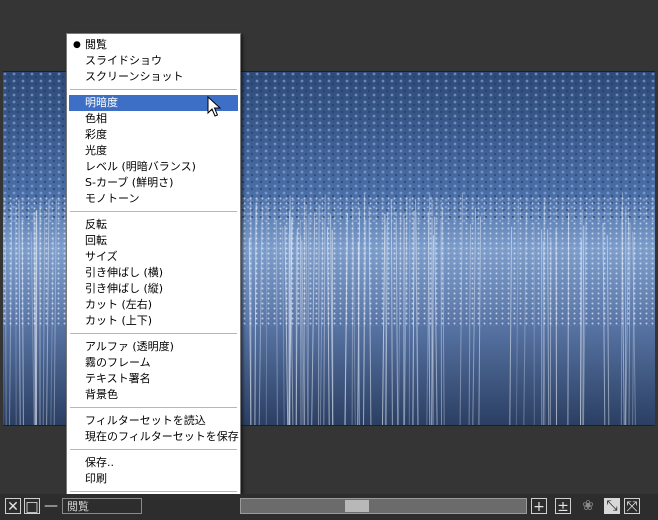 This screenshot has width=658, height=520. I want to click on menu-item-label: カット (左右), so click(119, 304).